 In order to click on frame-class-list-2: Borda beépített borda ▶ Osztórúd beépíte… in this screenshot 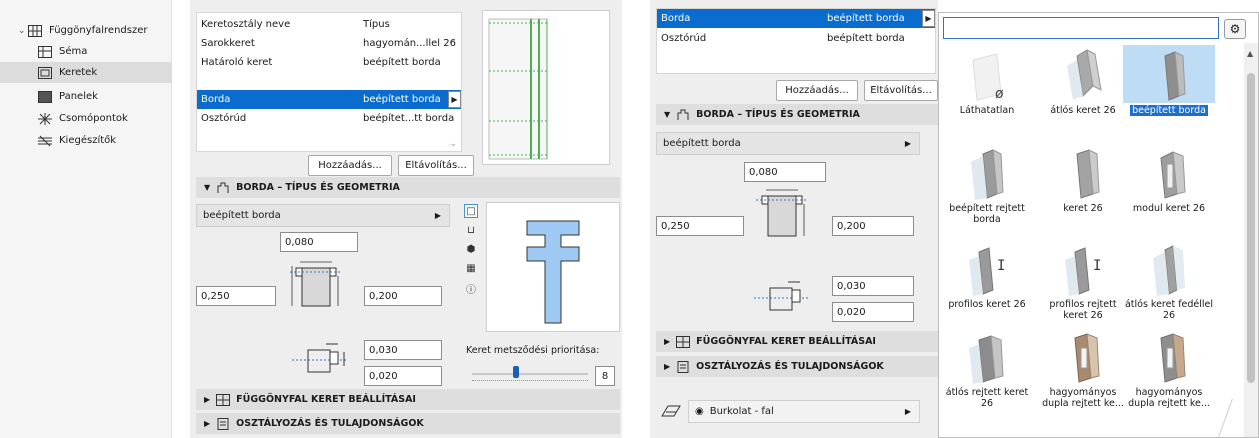, I will do `click(796, 41)`.